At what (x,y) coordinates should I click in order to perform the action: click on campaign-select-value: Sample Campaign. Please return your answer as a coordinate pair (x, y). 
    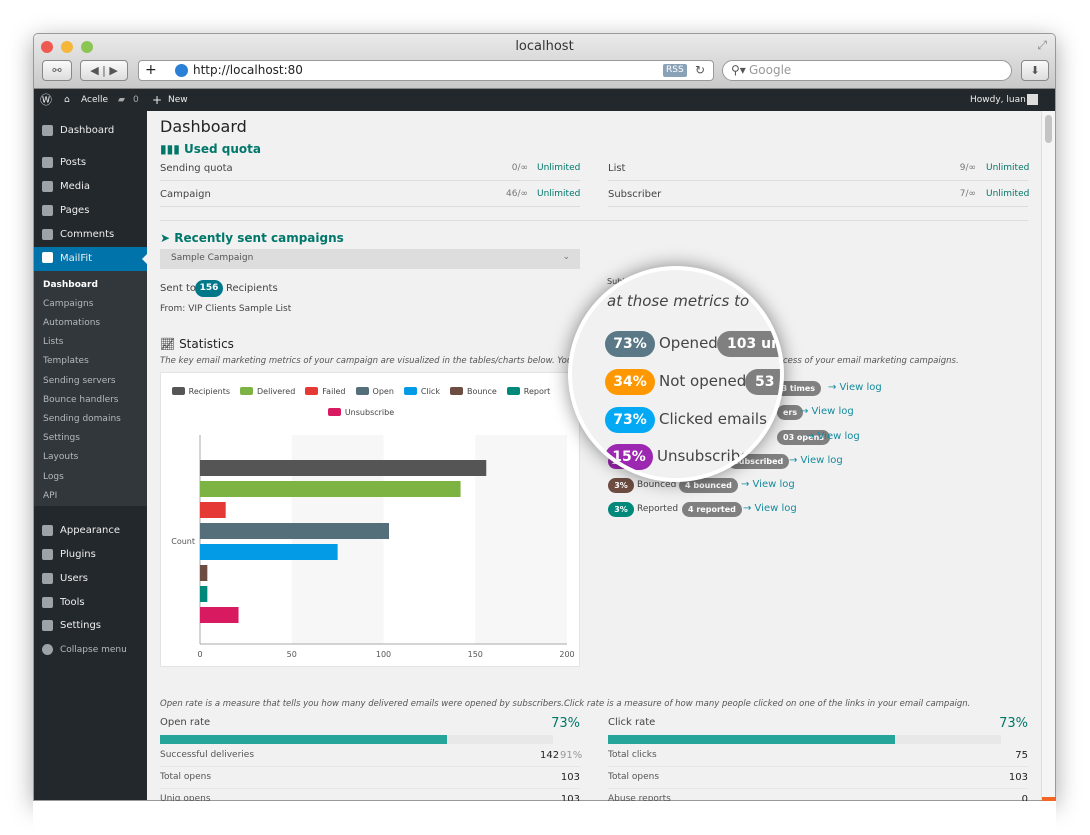
    Looking at the image, I should click on (212, 258).